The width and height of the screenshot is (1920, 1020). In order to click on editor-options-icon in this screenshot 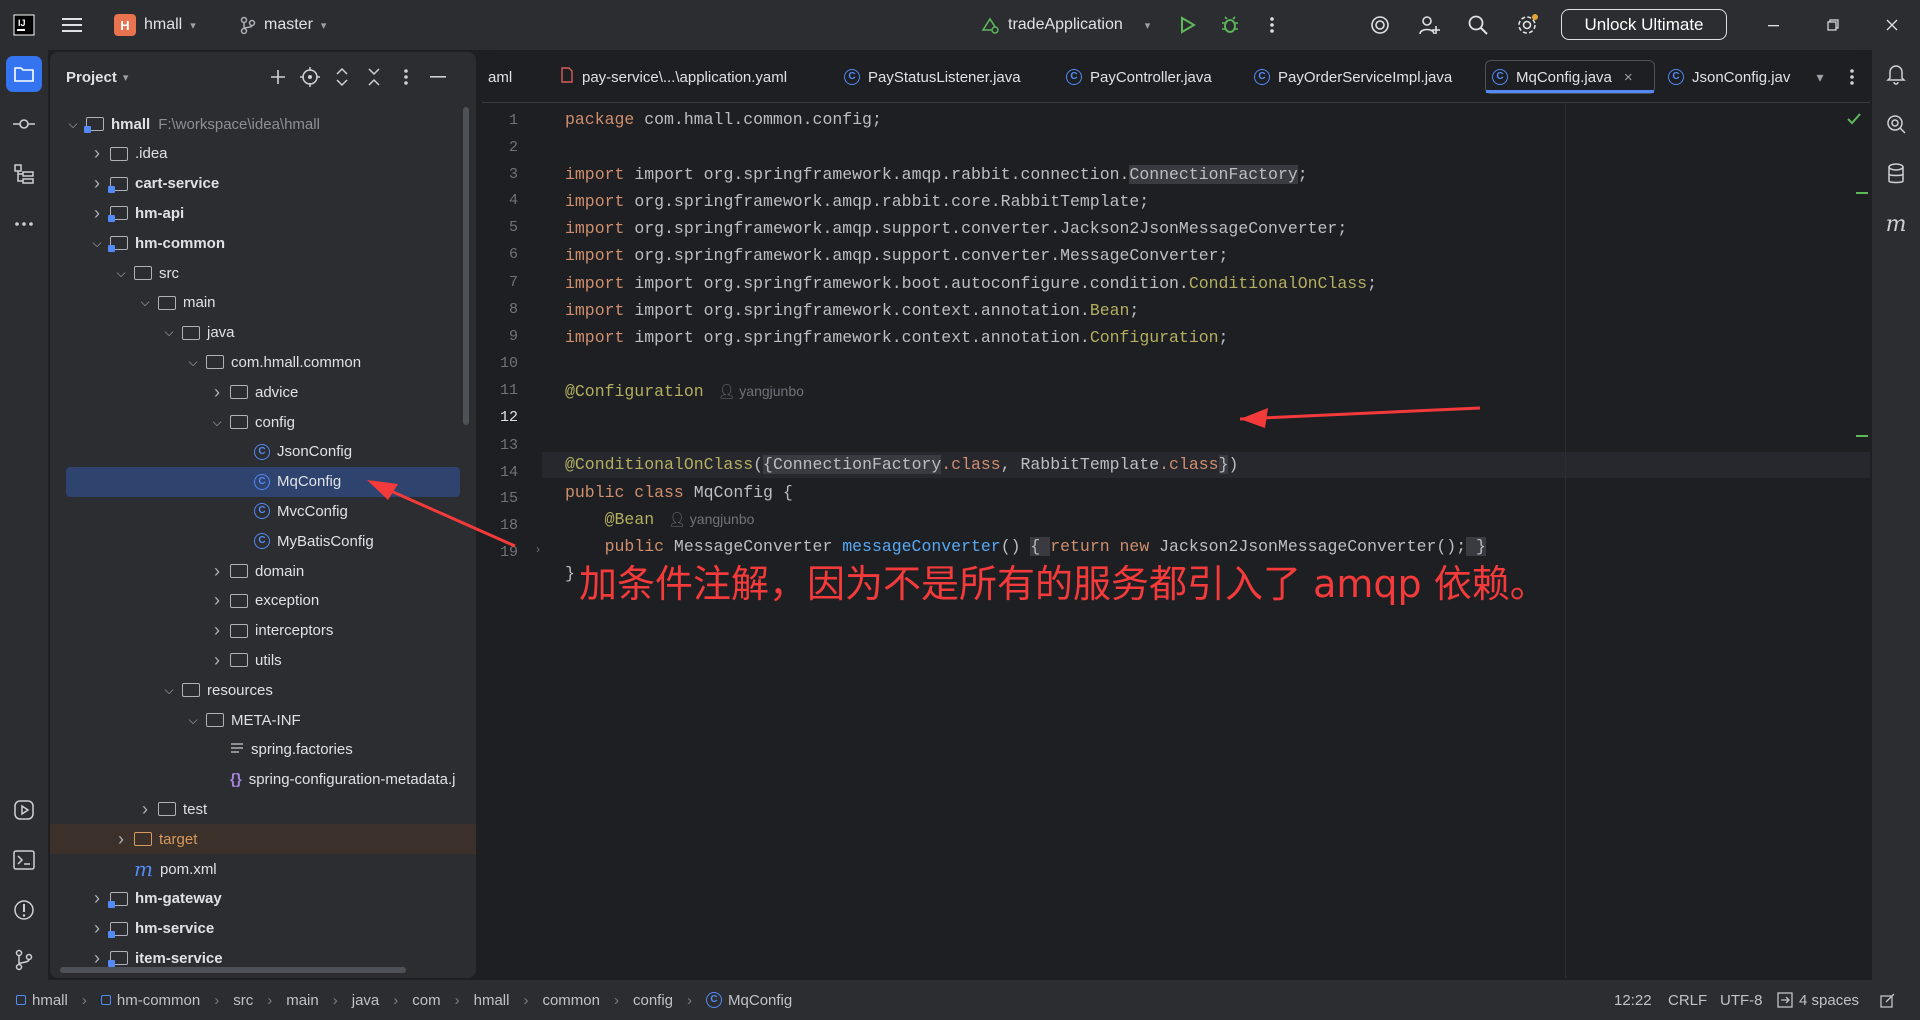, I will do `click(1852, 77)`.